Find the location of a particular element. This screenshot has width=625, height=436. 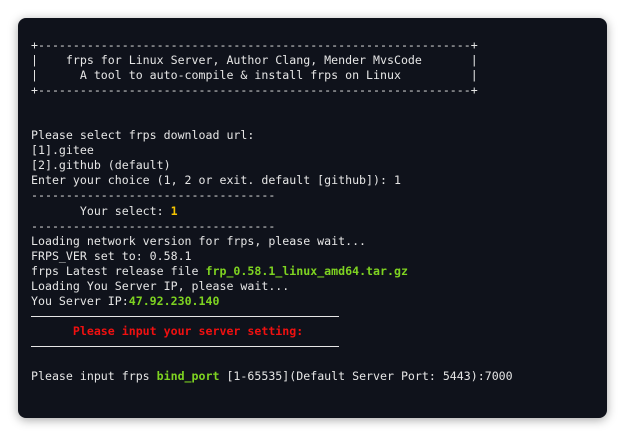

port-input: 7000 is located at coordinates (499, 376).